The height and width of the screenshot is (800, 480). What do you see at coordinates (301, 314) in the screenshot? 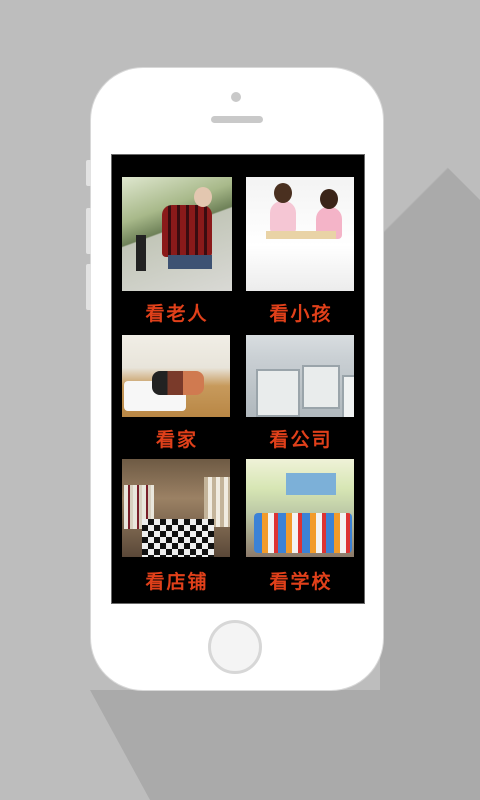
I see `tile-label-children: 看小孩` at bounding box center [301, 314].